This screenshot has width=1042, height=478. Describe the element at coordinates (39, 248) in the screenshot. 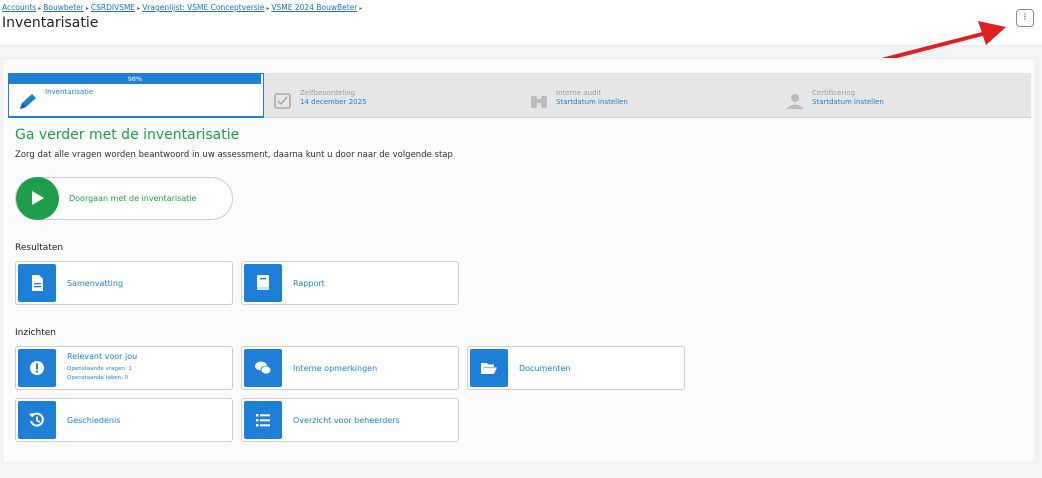

I see `results-label: Resultaten` at that location.